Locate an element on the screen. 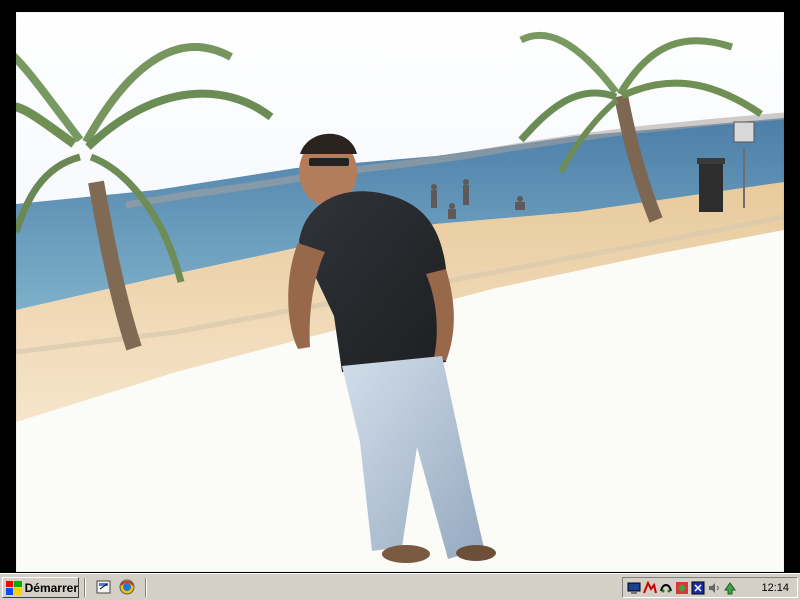 This screenshot has height=600, width=800. clock: 12:14 is located at coordinates (775, 588).